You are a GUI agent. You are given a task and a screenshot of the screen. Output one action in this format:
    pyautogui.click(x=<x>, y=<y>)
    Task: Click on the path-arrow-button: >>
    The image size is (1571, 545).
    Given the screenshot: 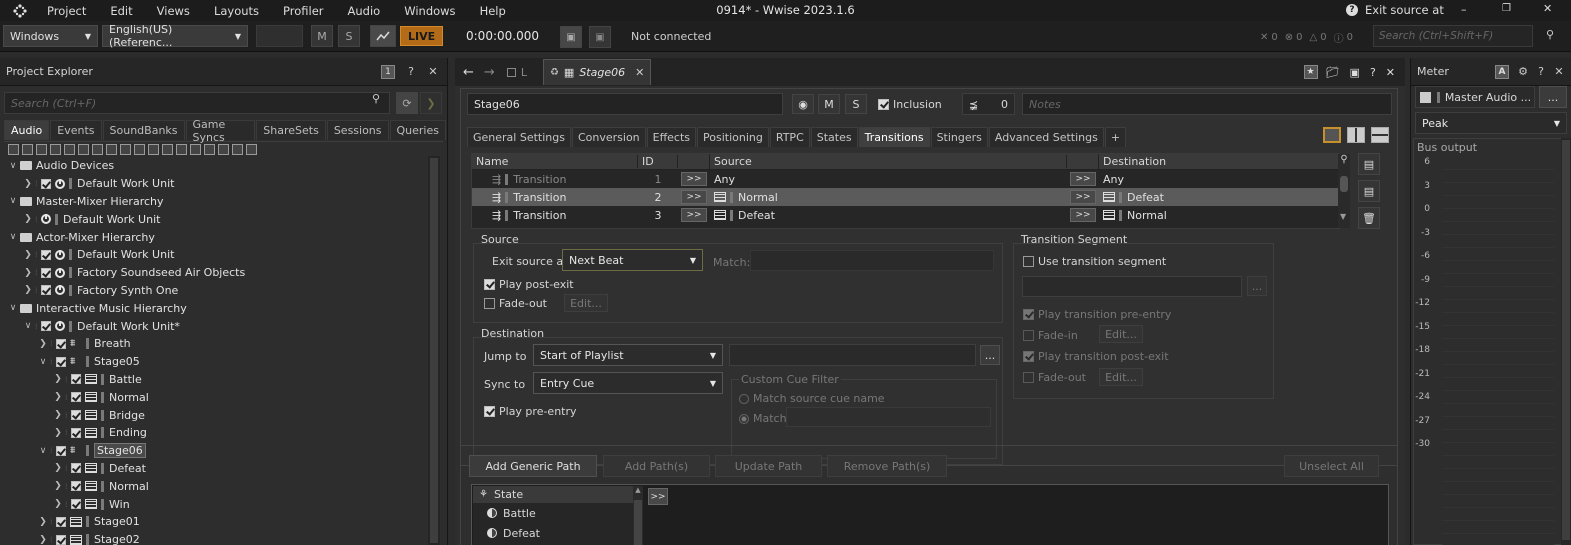 What is the action you would take?
    pyautogui.click(x=658, y=496)
    